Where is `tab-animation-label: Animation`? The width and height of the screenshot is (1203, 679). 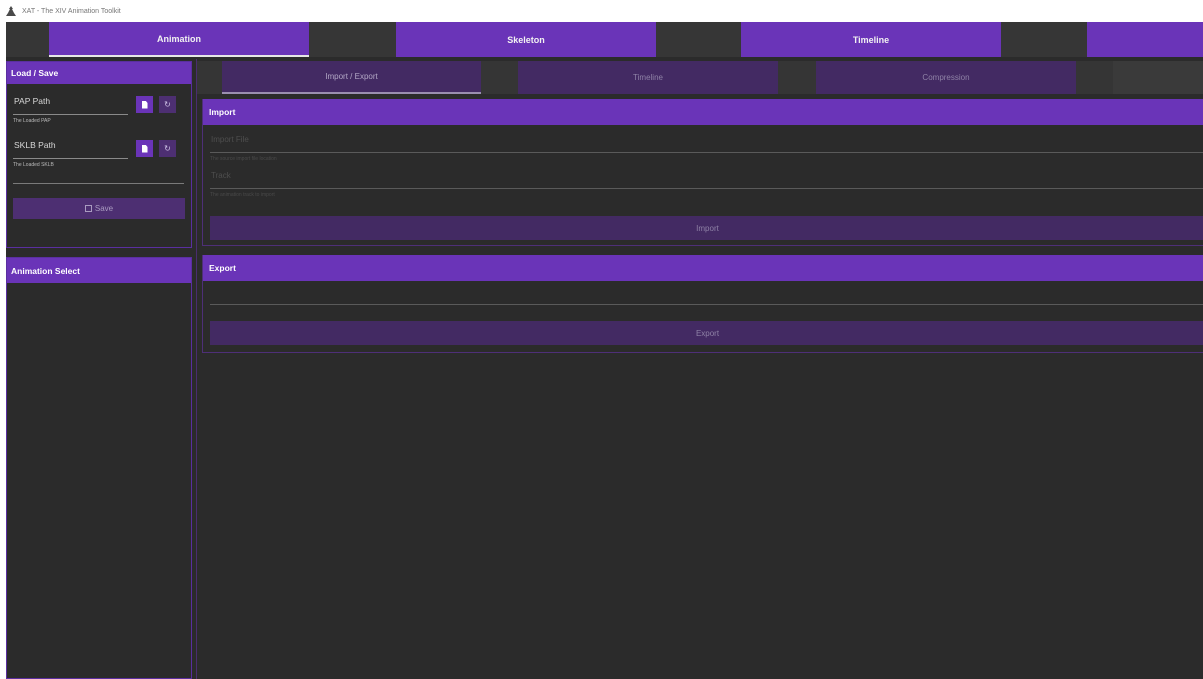 tab-animation-label: Animation is located at coordinates (179, 38).